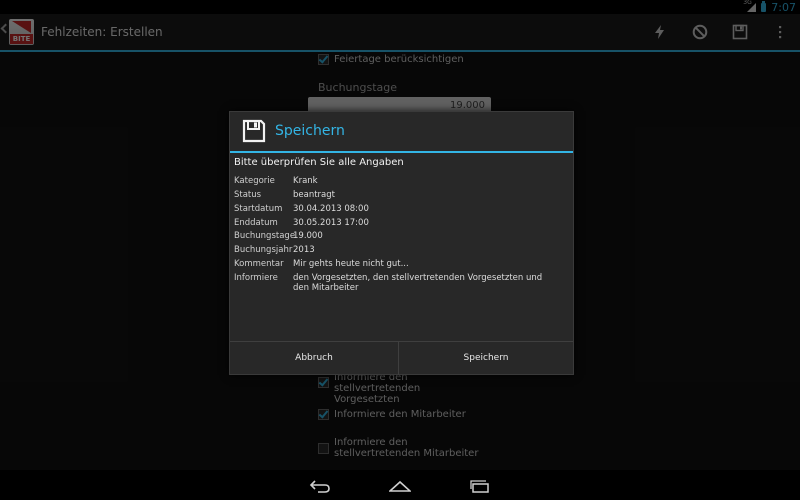 The width and height of the screenshot is (800, 500). I want to click on dialog-button-bar: Abbruch Speichern, so click(401, 358).